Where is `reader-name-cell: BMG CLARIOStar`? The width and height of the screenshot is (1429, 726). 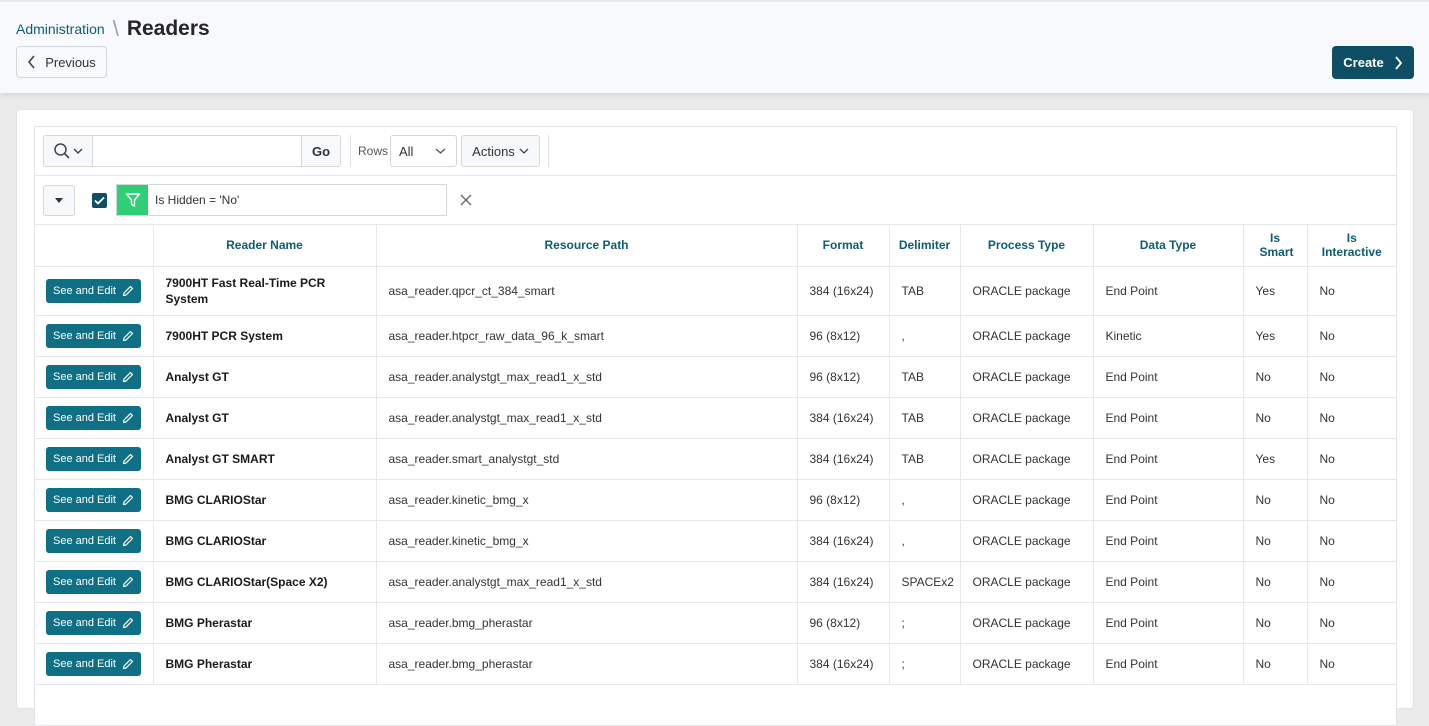 reader-name-cell: BMG CLARIOStar is located at coordinates (265, 500).